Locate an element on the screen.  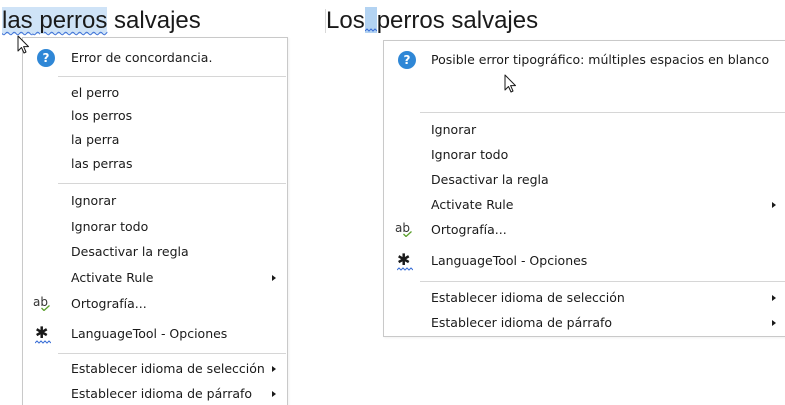
menu-item-suggestion-2: los perros is located at coordinates (155, 116).